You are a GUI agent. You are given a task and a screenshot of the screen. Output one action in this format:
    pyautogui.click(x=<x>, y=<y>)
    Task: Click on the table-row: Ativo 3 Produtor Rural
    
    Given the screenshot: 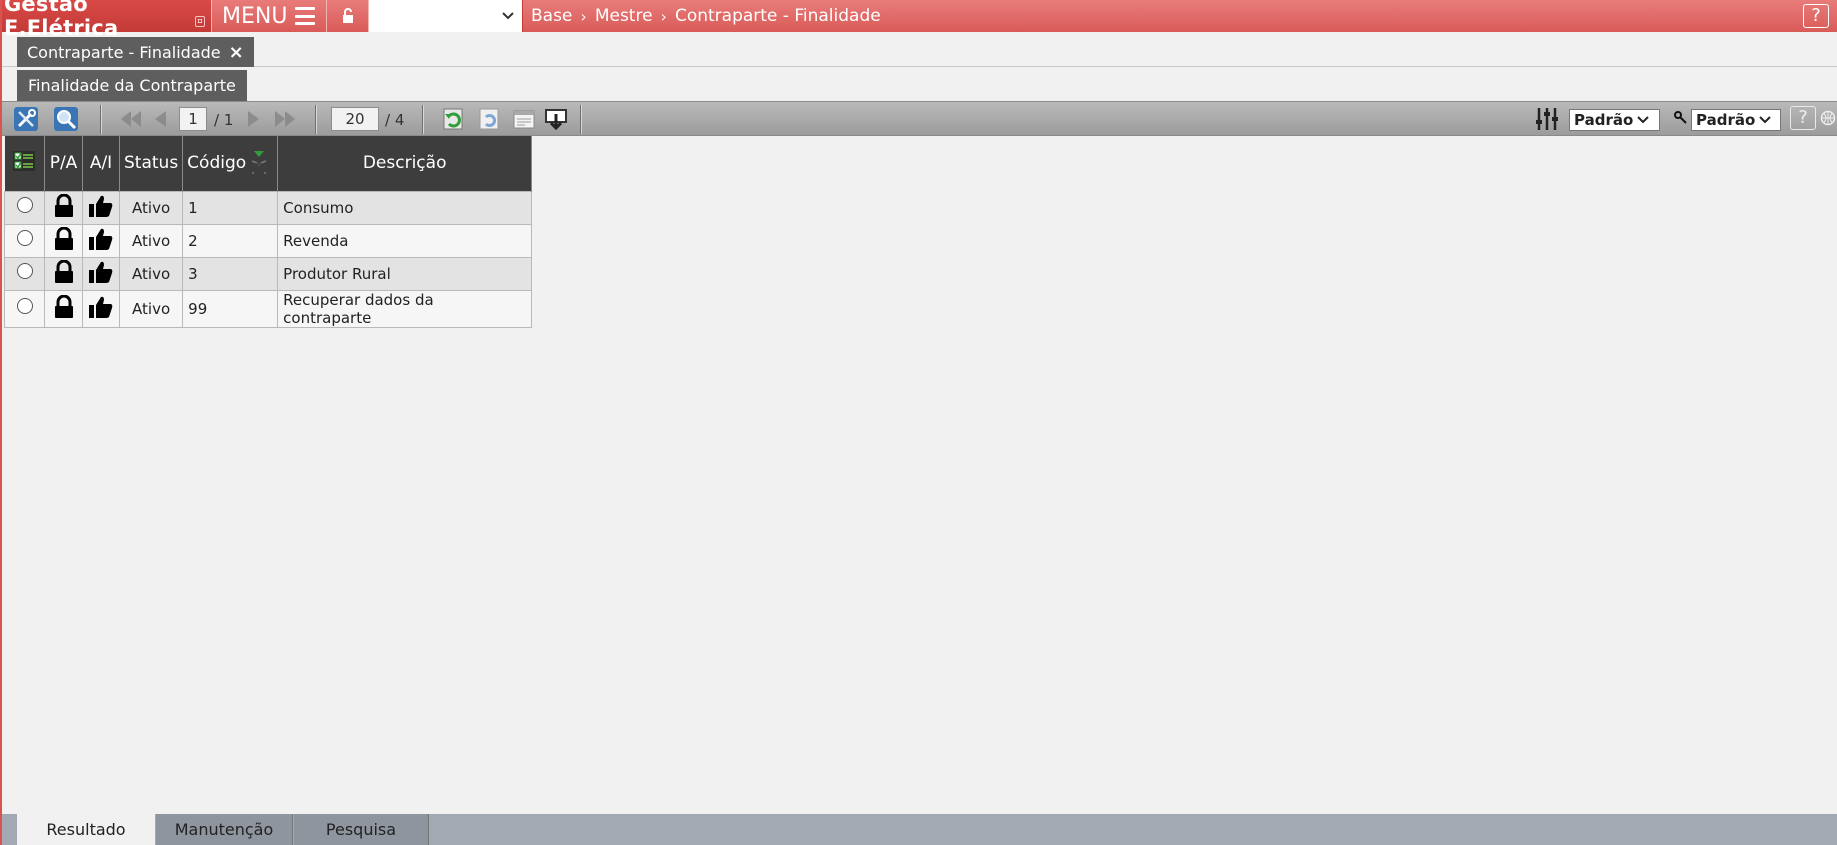 What is the action you would take?
    pyautogui.click(x=268, y=273)
    